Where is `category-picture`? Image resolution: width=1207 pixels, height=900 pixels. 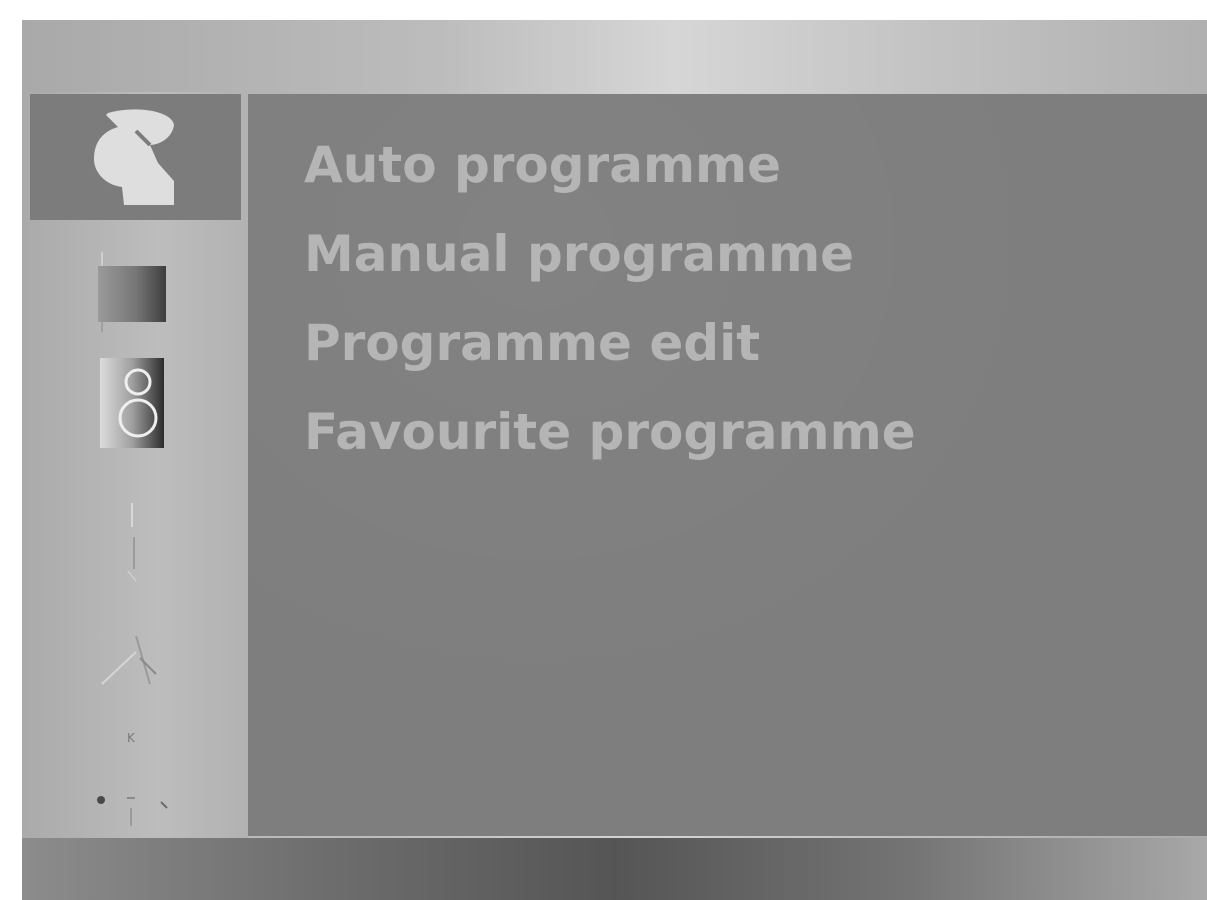 category-picture is located at coordinates (132, 292).